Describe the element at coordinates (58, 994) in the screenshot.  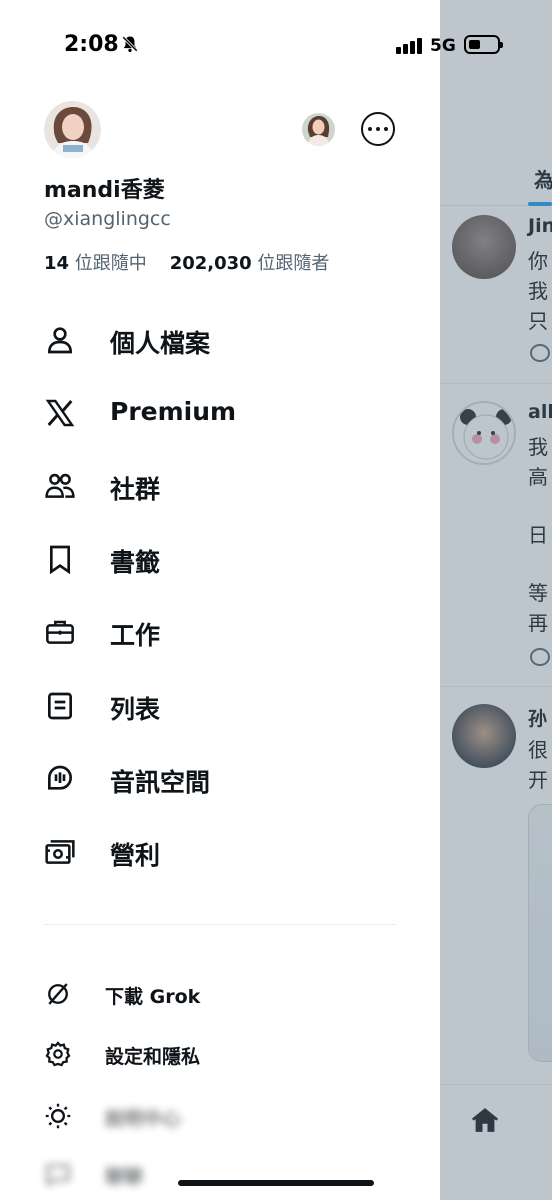
I see `grok-icon` at that location.